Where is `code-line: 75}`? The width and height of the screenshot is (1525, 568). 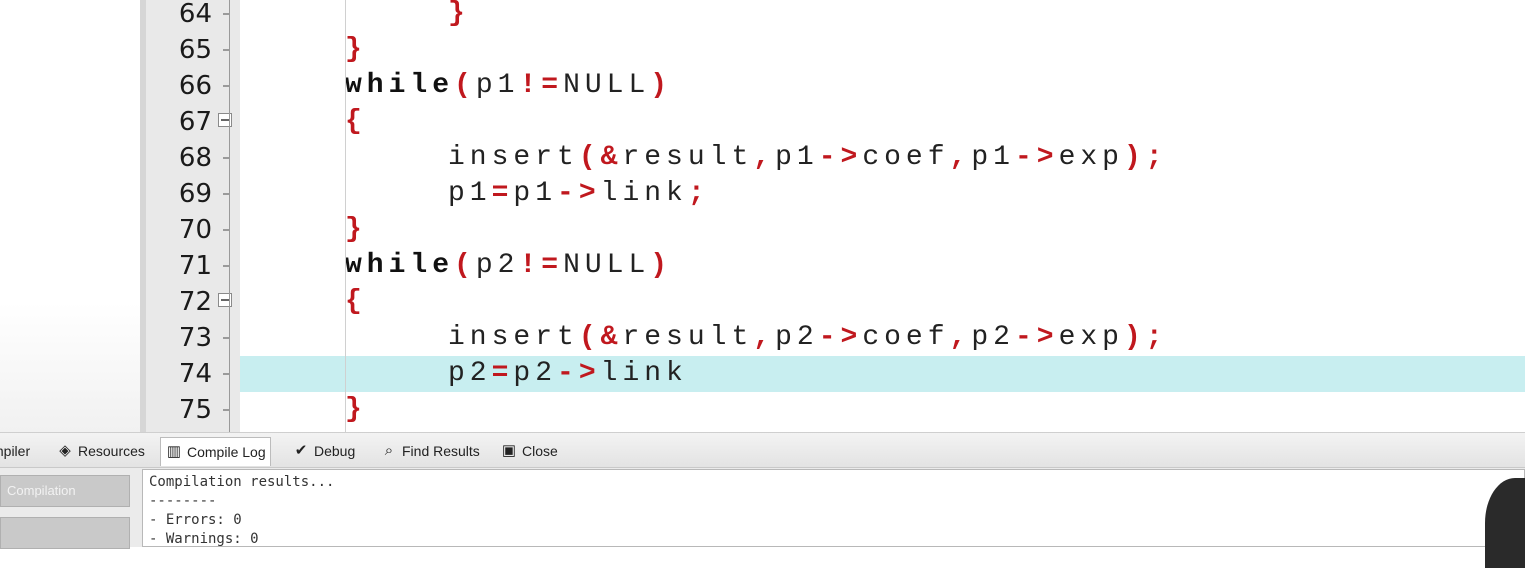
code-line: 75} is located at coordinates (832, 410).